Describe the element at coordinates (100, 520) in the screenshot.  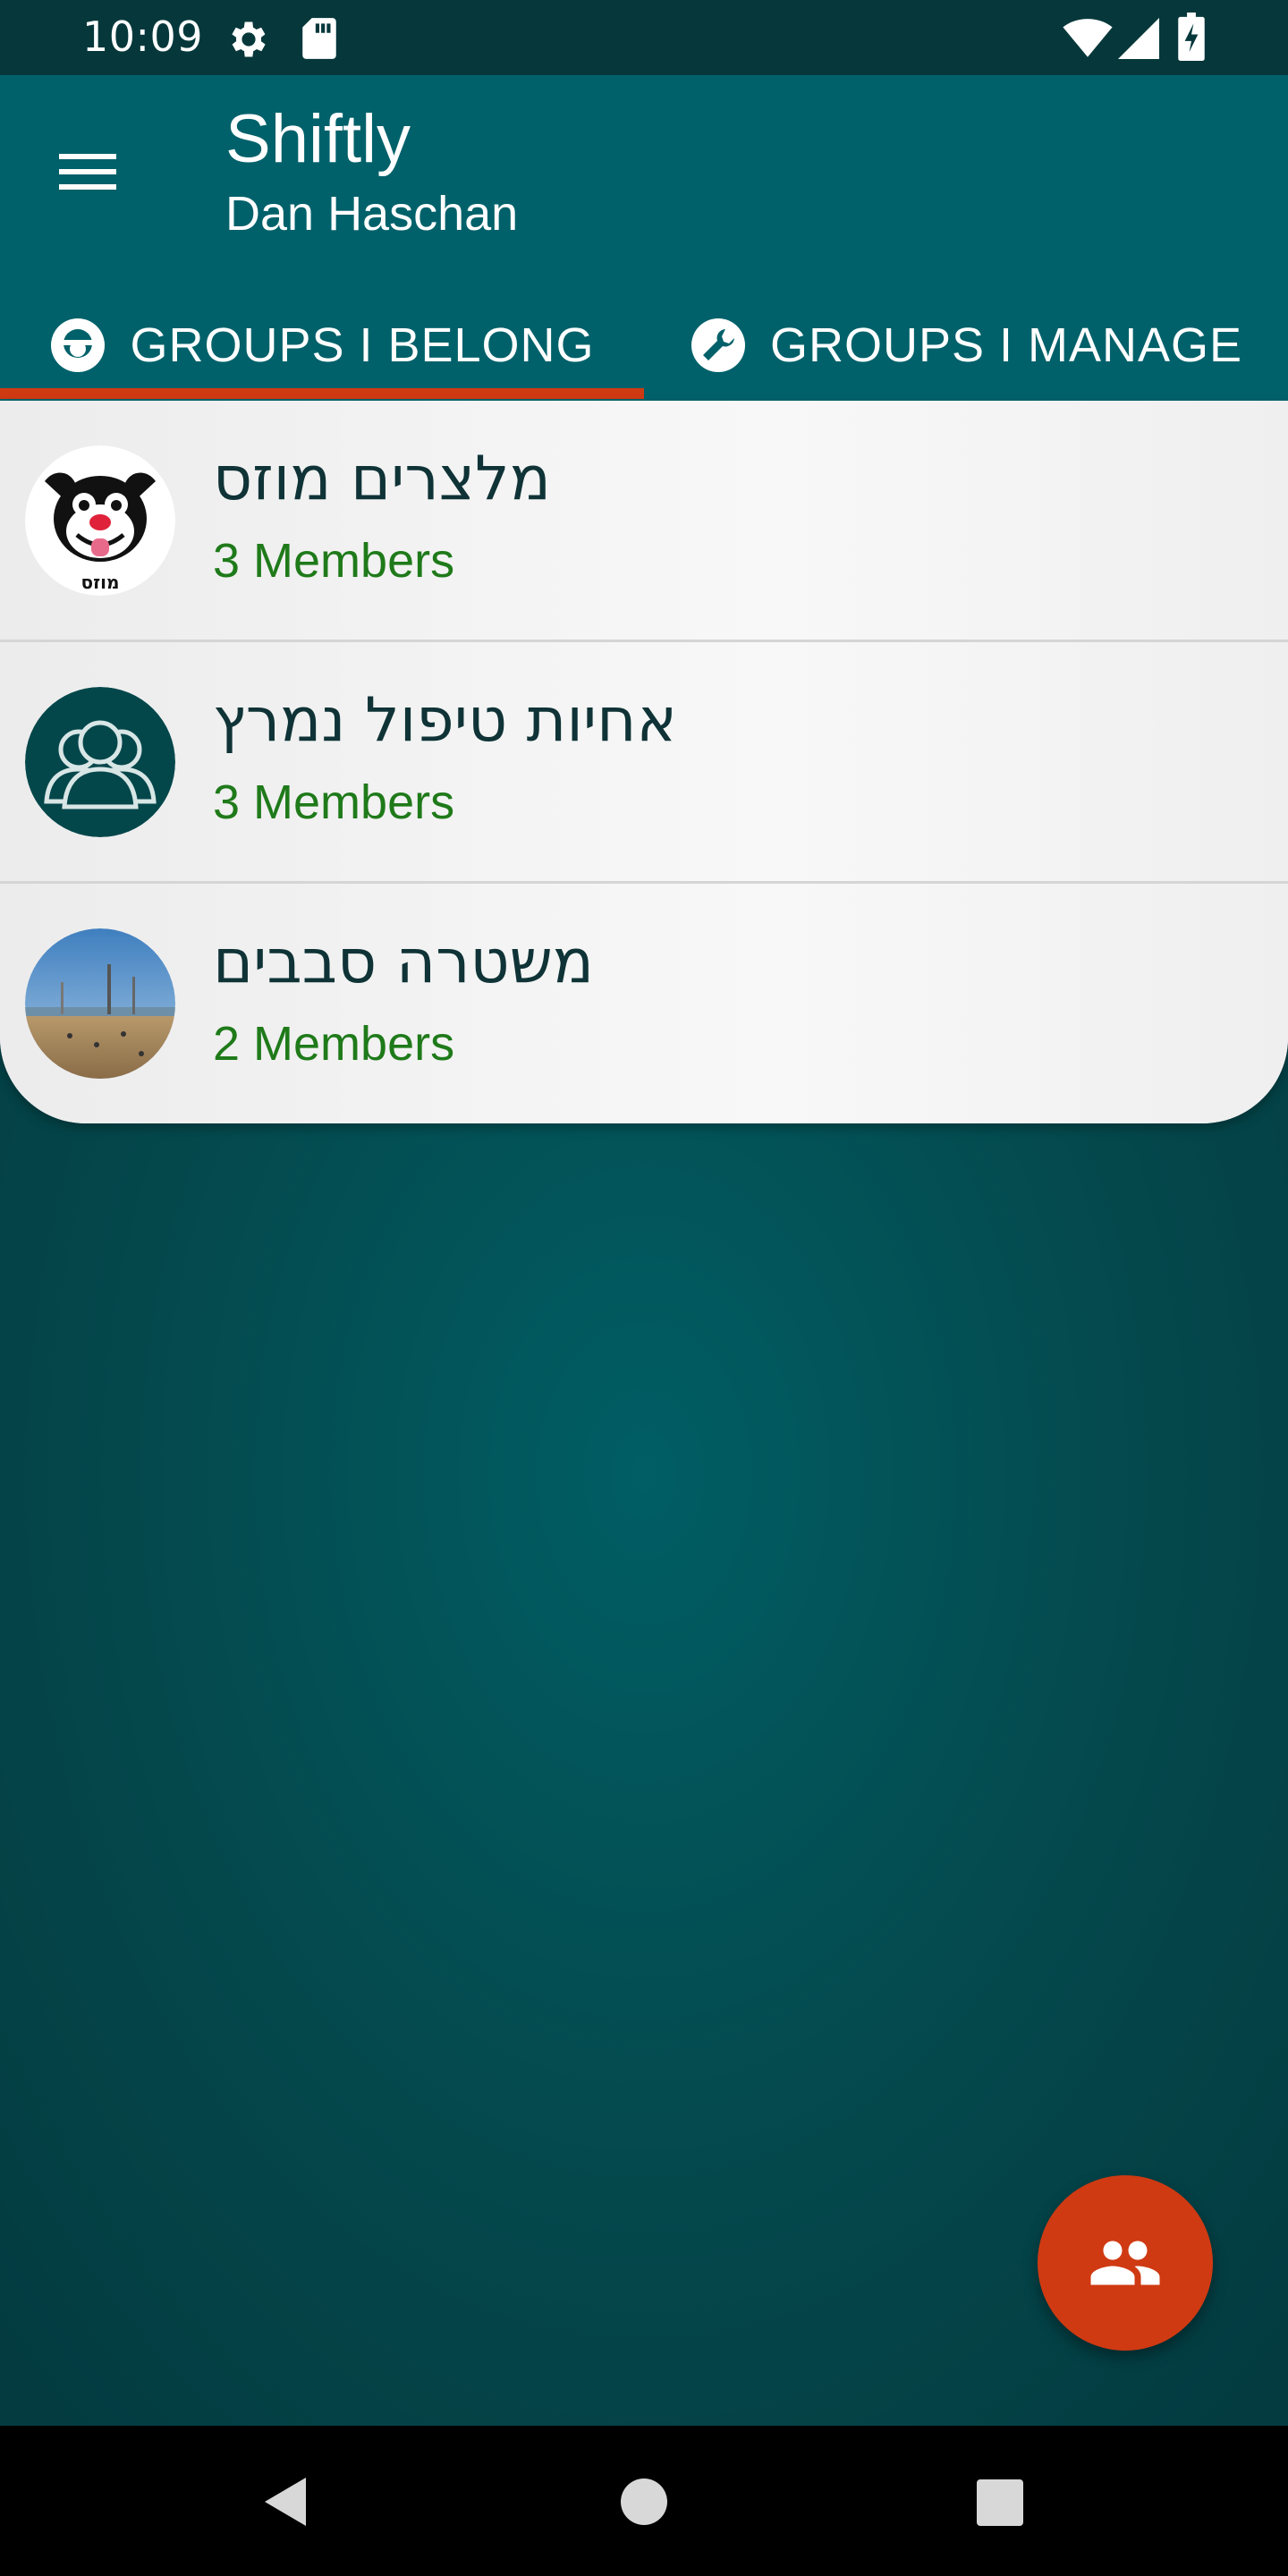
I see `dog-cartoon-avatar: מוזס` at that location.